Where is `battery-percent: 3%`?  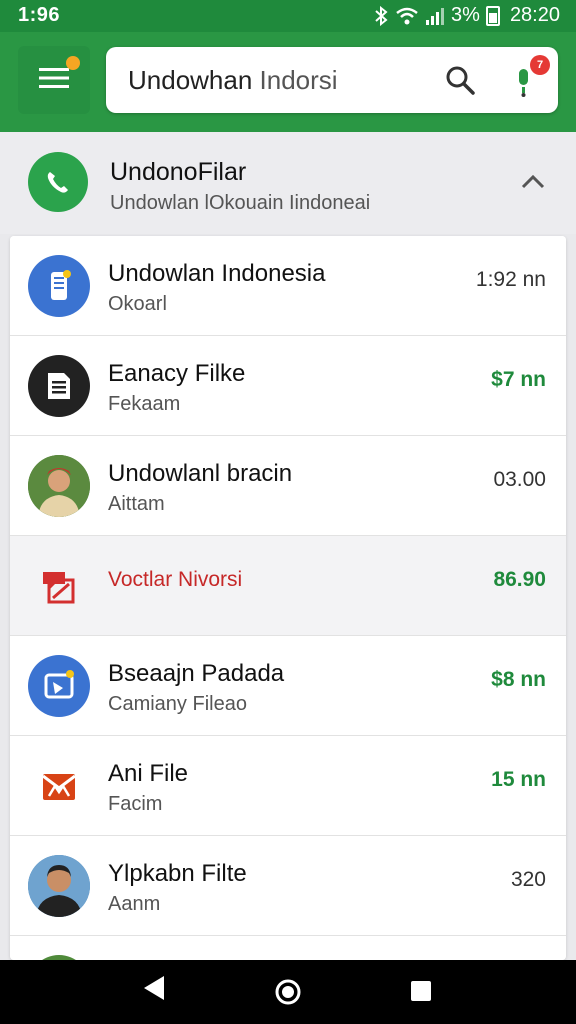
battery-percent: 3% is located at coordinates (465, 15).